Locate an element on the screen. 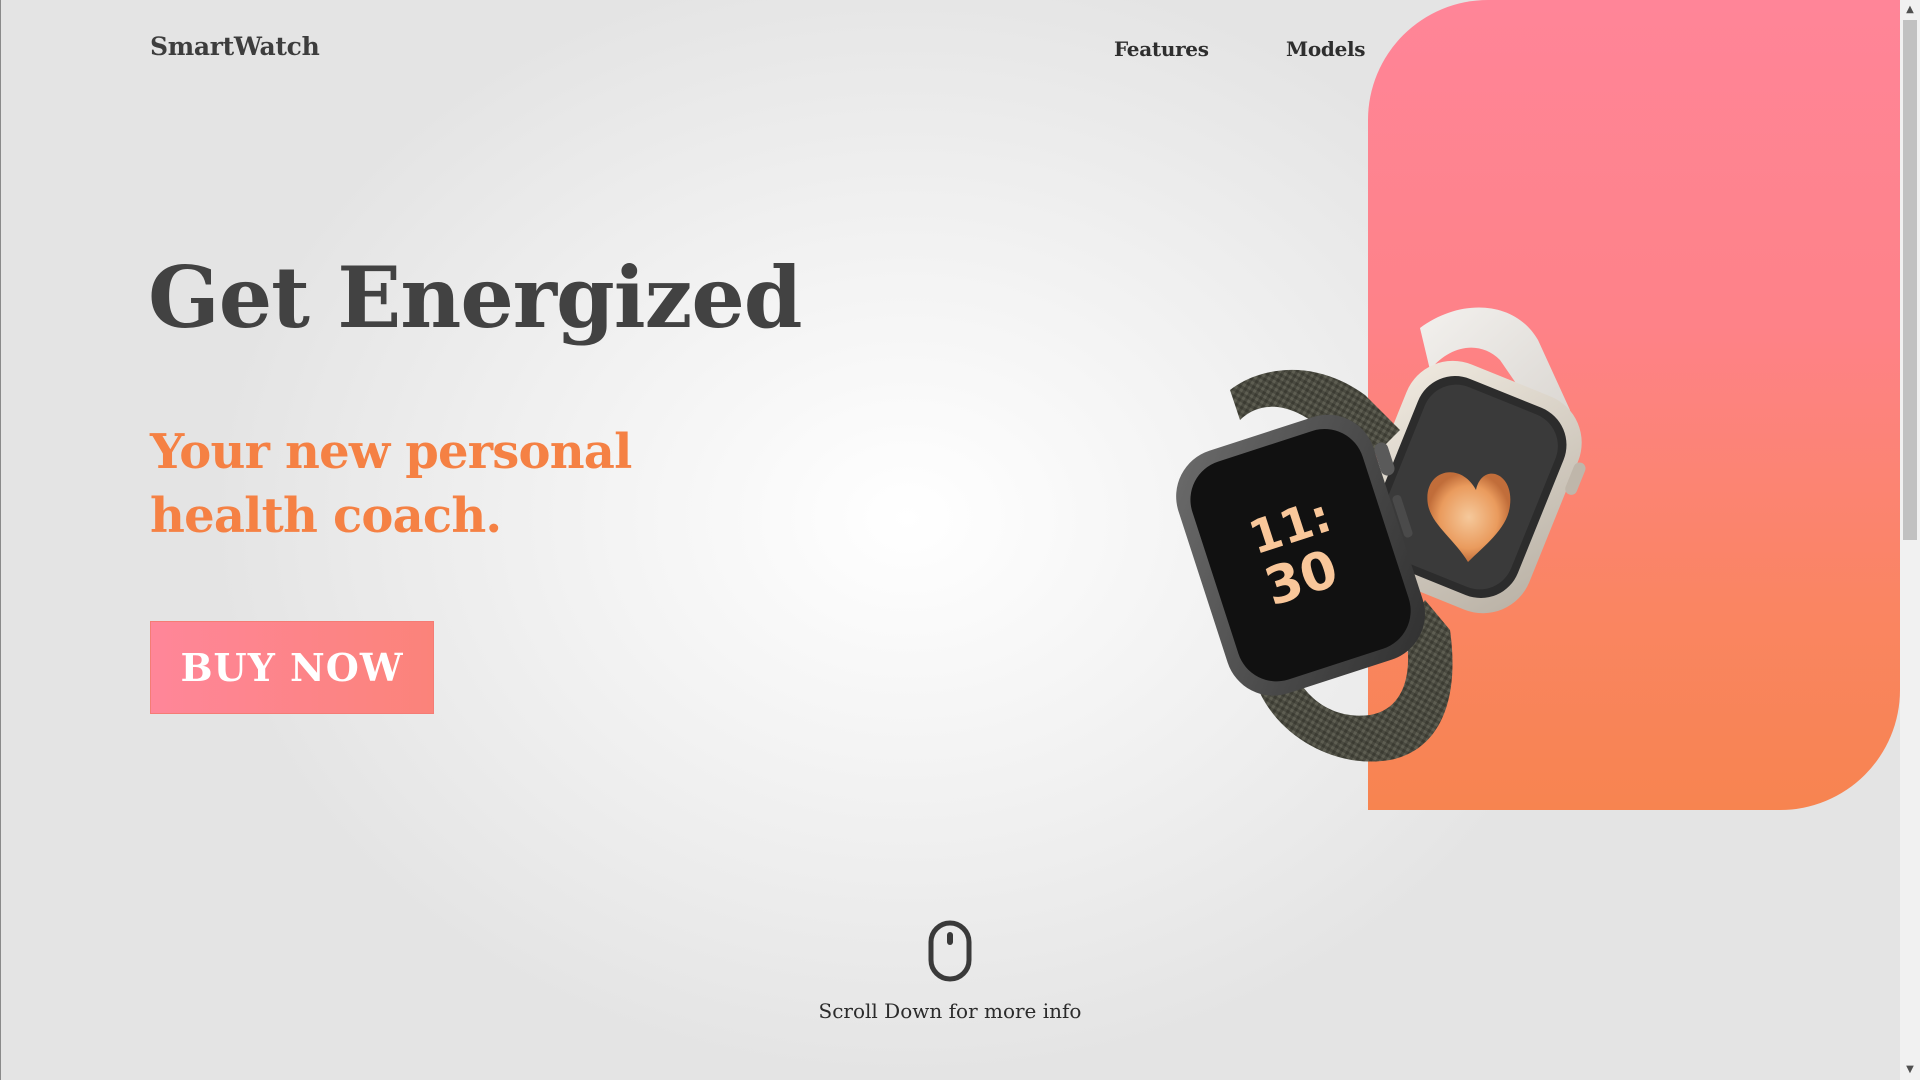 This screenshot has height=1080, width=1920. scroll-thumb is located at coordinates (1910, 280).